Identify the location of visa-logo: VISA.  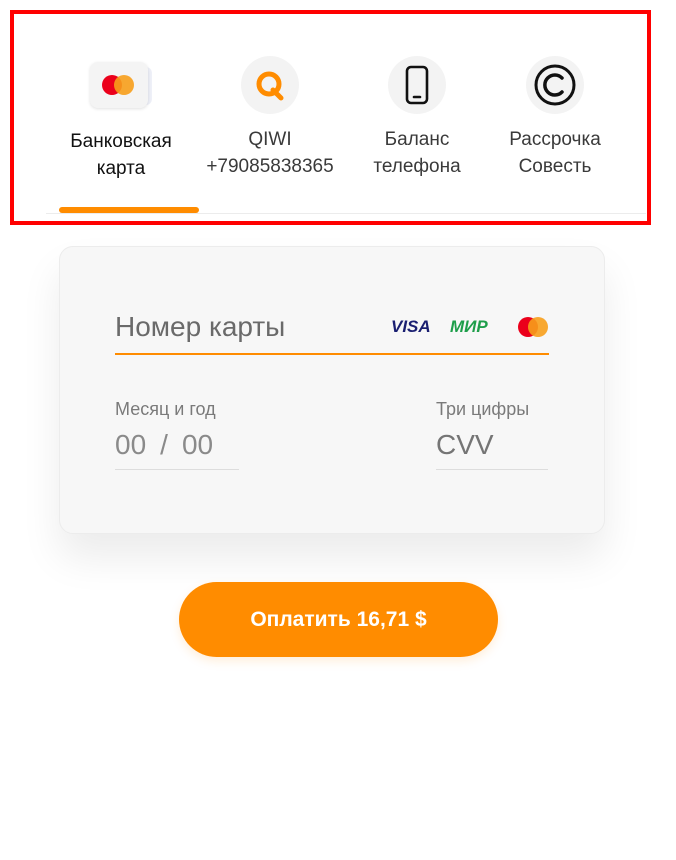
(411, 326).